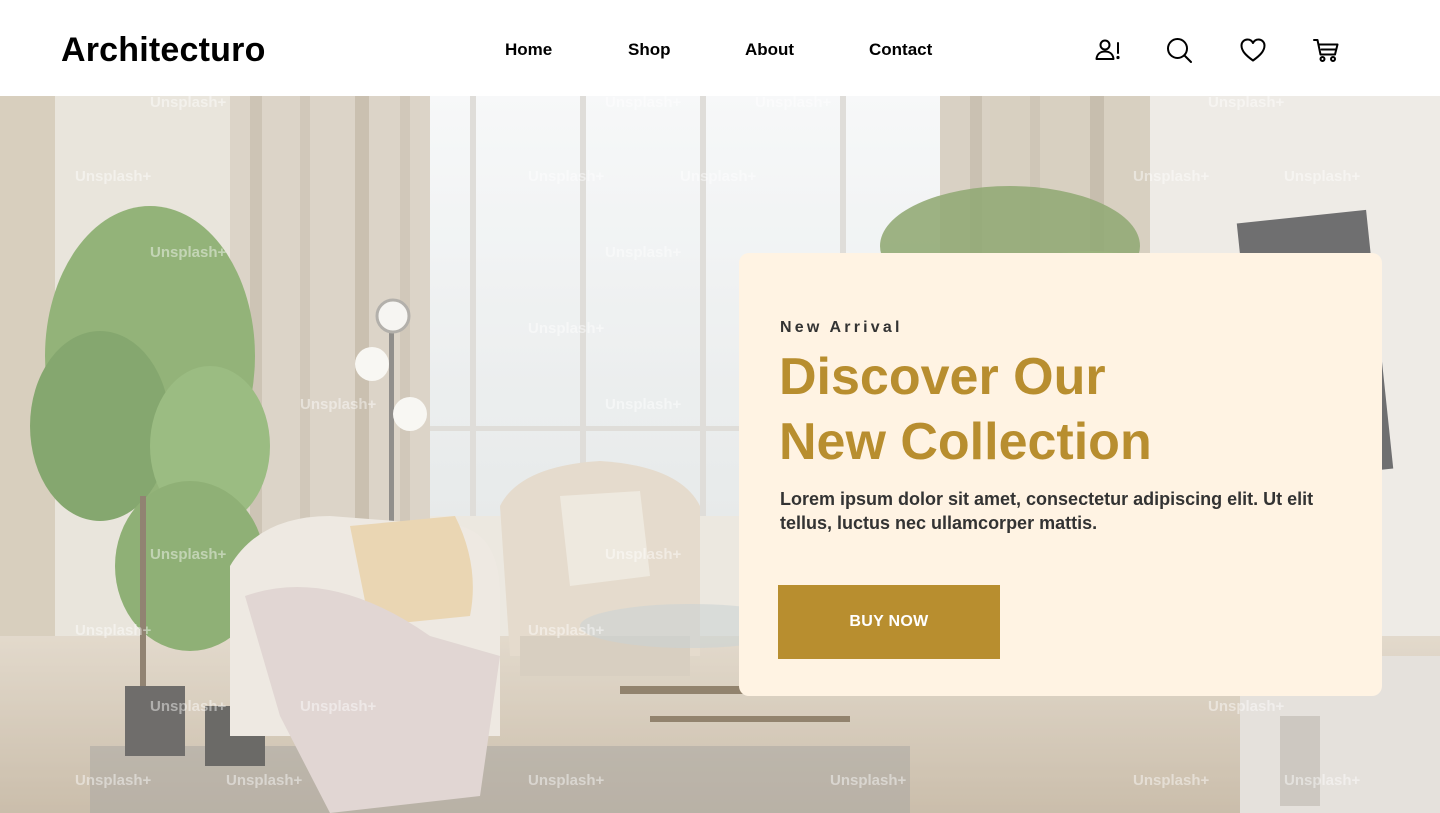 The height and width of the screenshot is (813, 1440). I want to click on cart-icon, so click(1326, 50).